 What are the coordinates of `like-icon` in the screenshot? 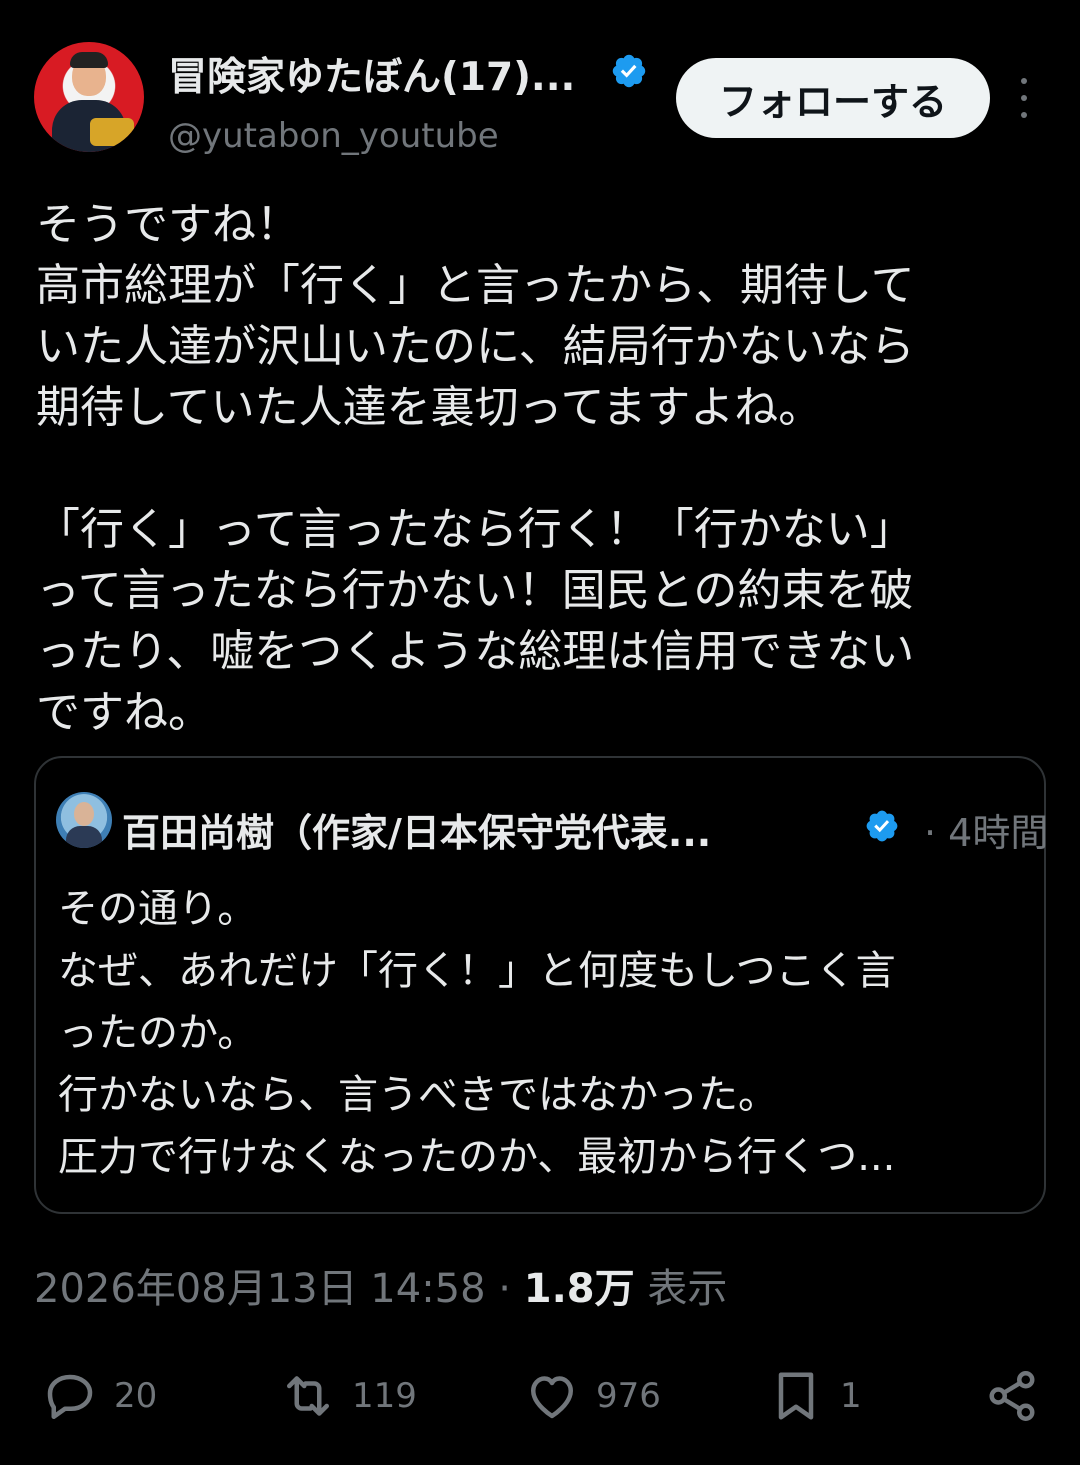 It's located at (552, 1397).